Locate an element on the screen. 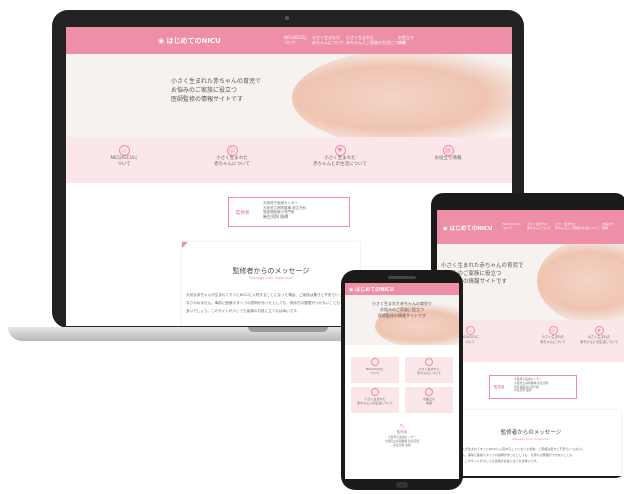 The width and height of the screenshot is (624, 494). phone-hero: 小さく生まれた赤ちゃんの育児で お悩みのご家族に役立つ 医師監修の情報サイトです is located at coordinates (402, 320).